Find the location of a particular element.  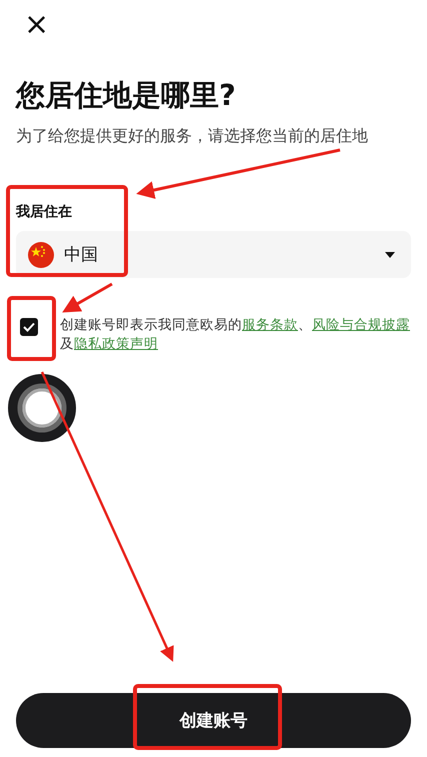

annotation-frame is located at coordinates (31, 328).